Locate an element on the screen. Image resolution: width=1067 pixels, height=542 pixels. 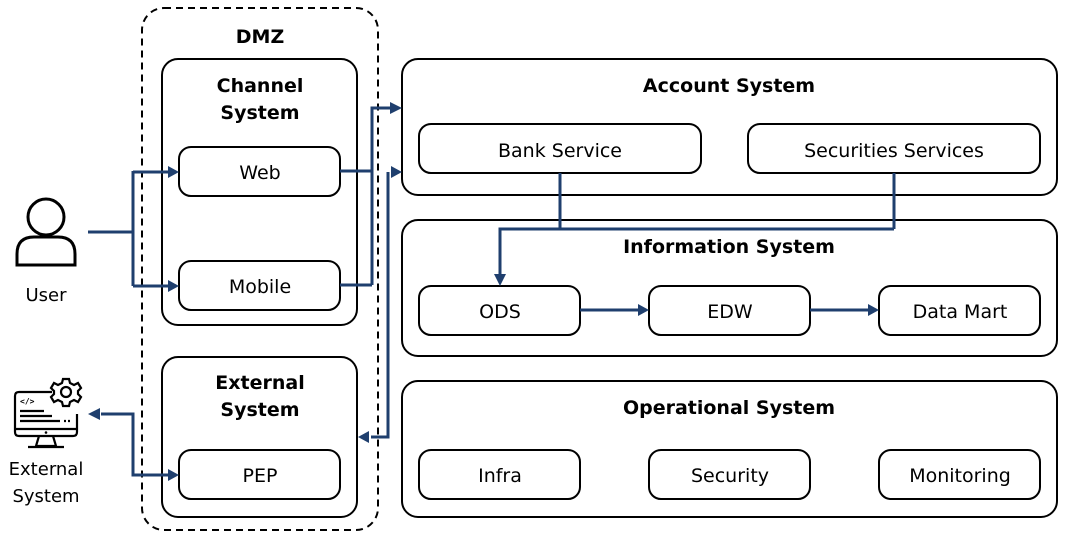
user-actor: User is located at coordinates (46, 251).